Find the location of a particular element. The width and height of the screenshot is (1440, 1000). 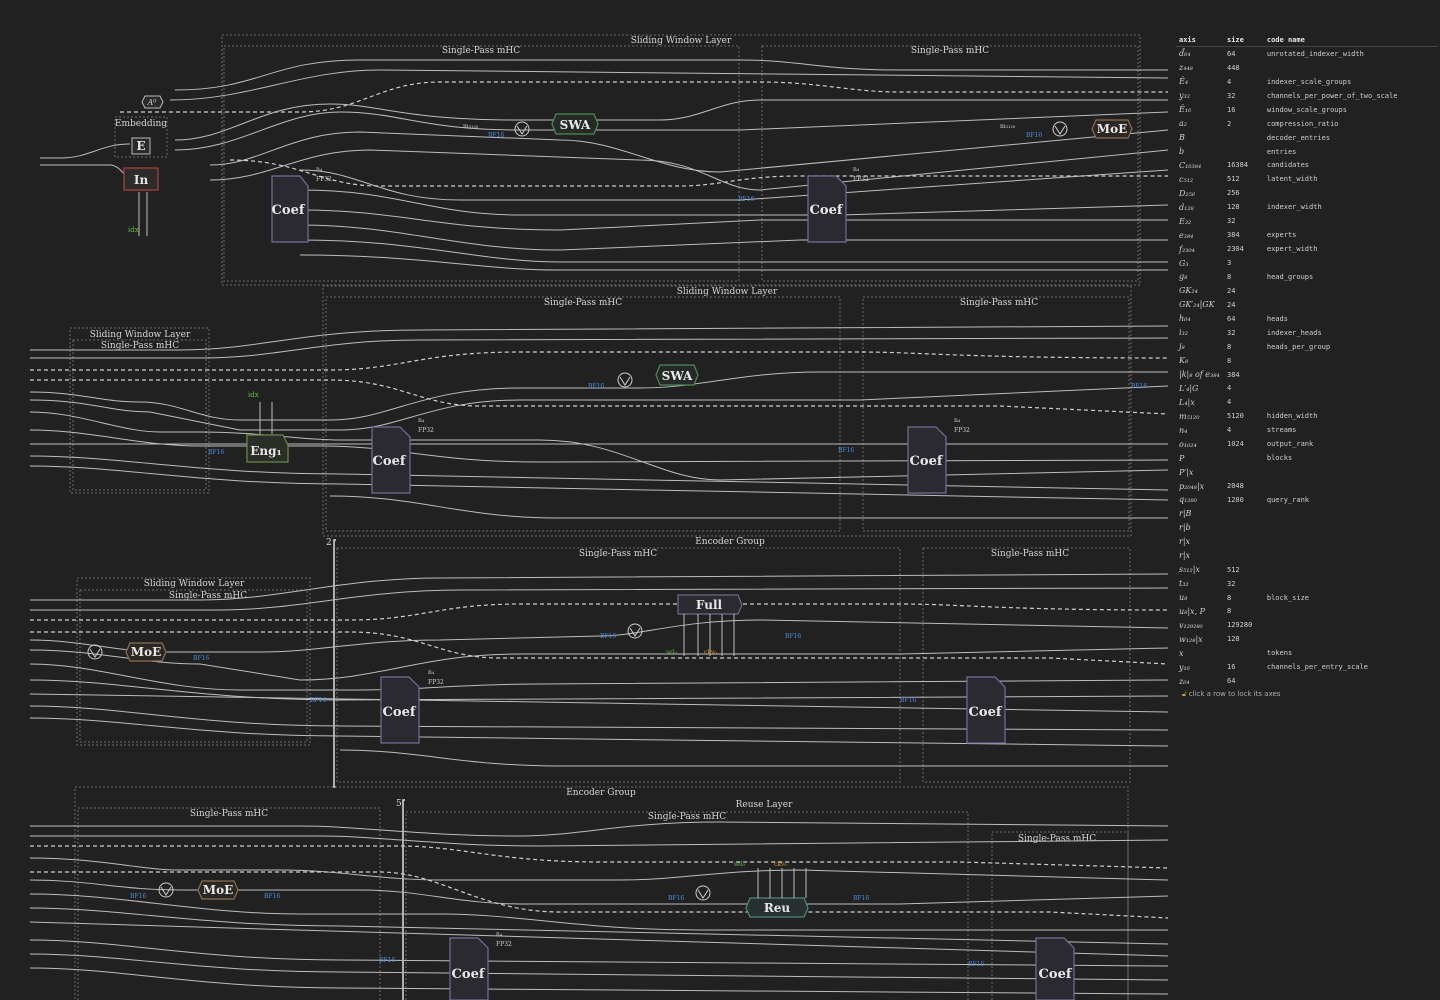

legend-row: t₃₂ 32 is located at coordinates (1307, 584).